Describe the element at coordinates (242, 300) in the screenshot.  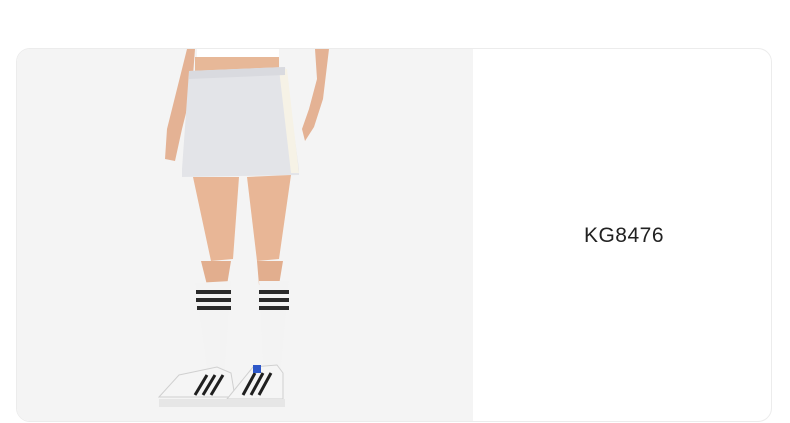
I see `sock-stripes` at that location.